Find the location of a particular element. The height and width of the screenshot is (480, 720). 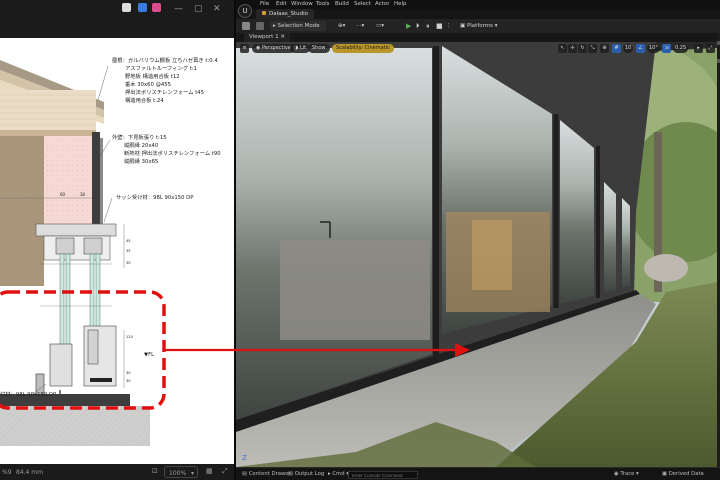

play-options-icon: ⏵ is located at coordinates (418, 26).